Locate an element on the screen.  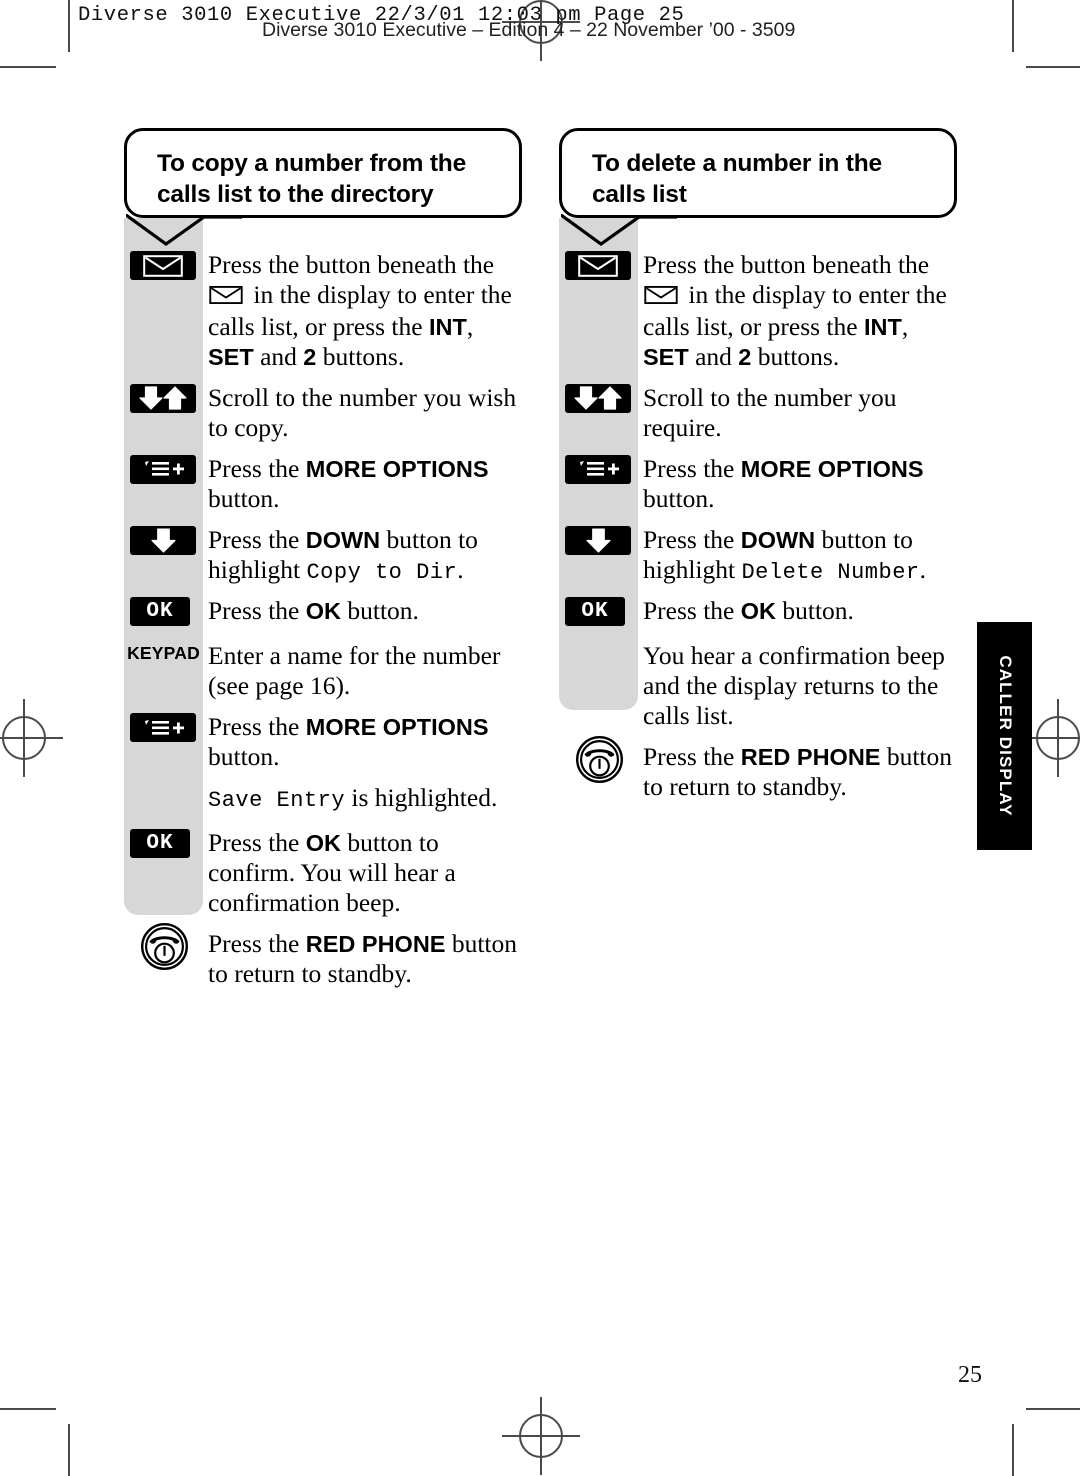
registration-mark-bottom is located at coordinates (541, 1436).